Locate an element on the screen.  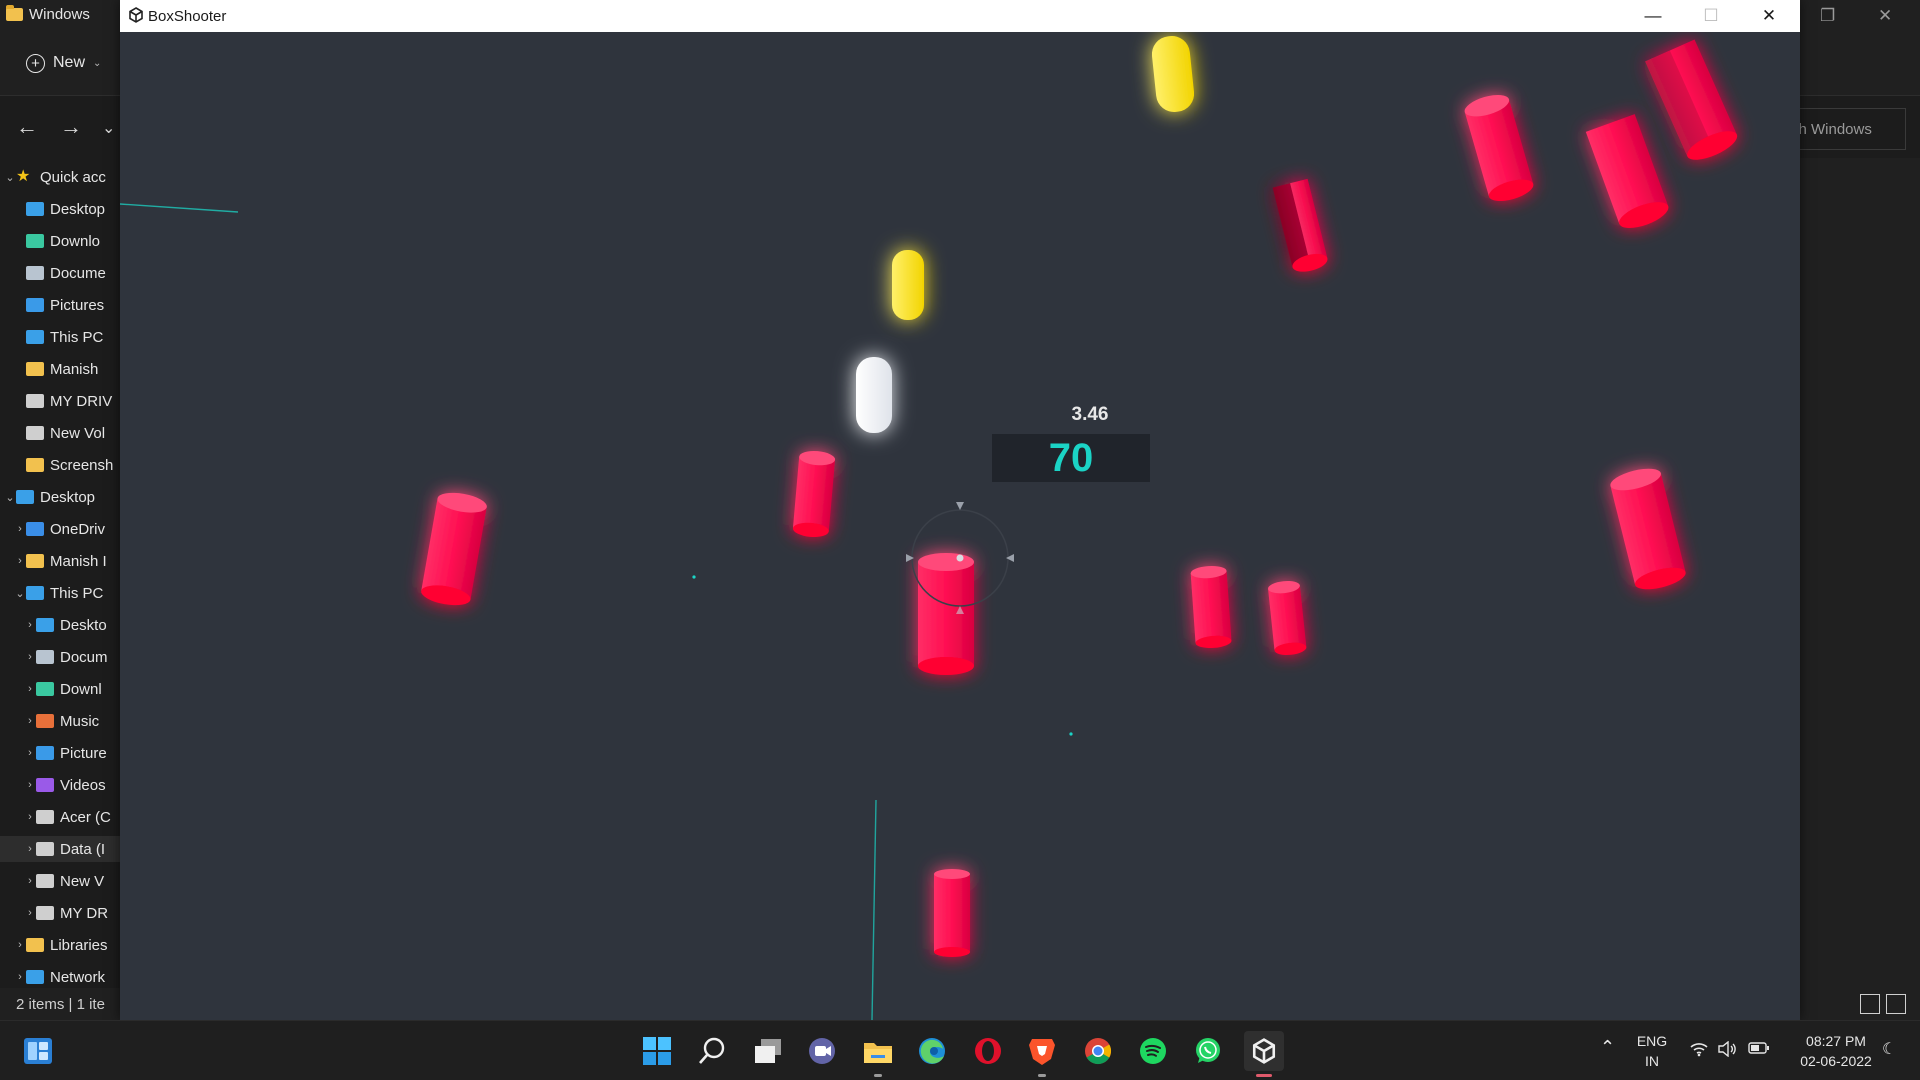
wifi-icon is located at coordinates (1699, 1051).